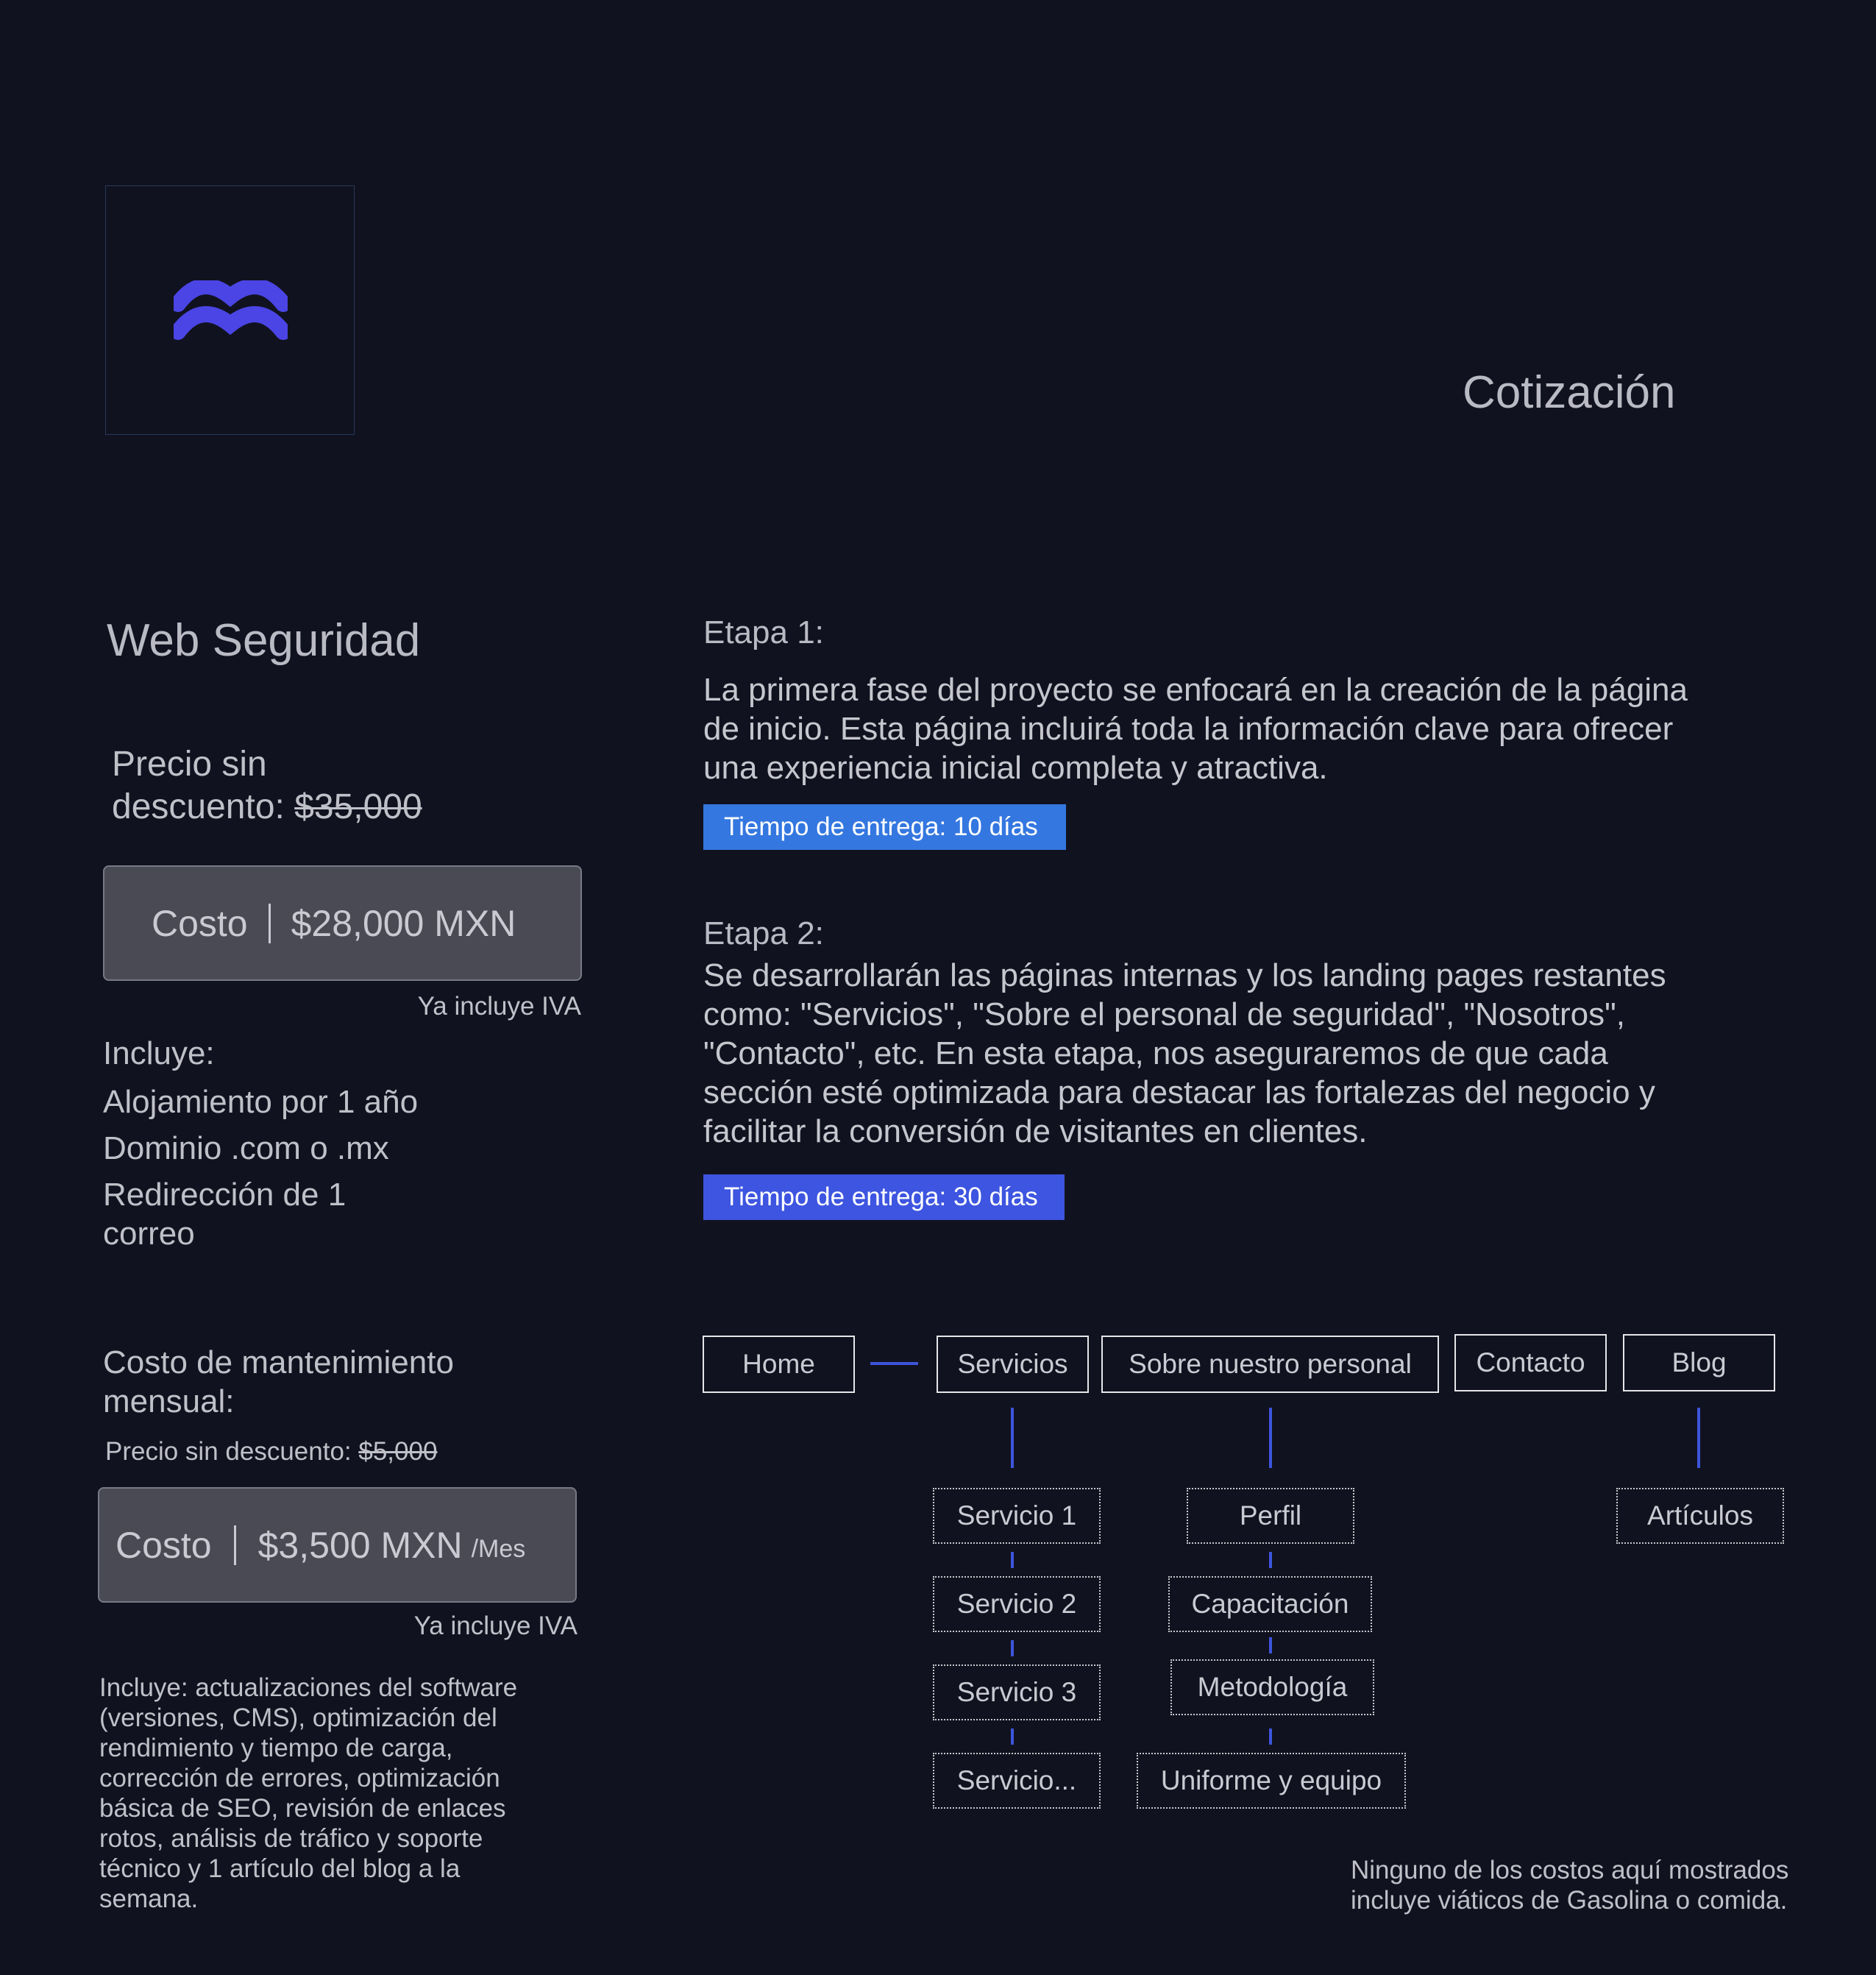 The image size is (1876, 1975). Describe the element at coordinates (1569, 392) in the screenshot. I see `document-title: Cotización` at that location.